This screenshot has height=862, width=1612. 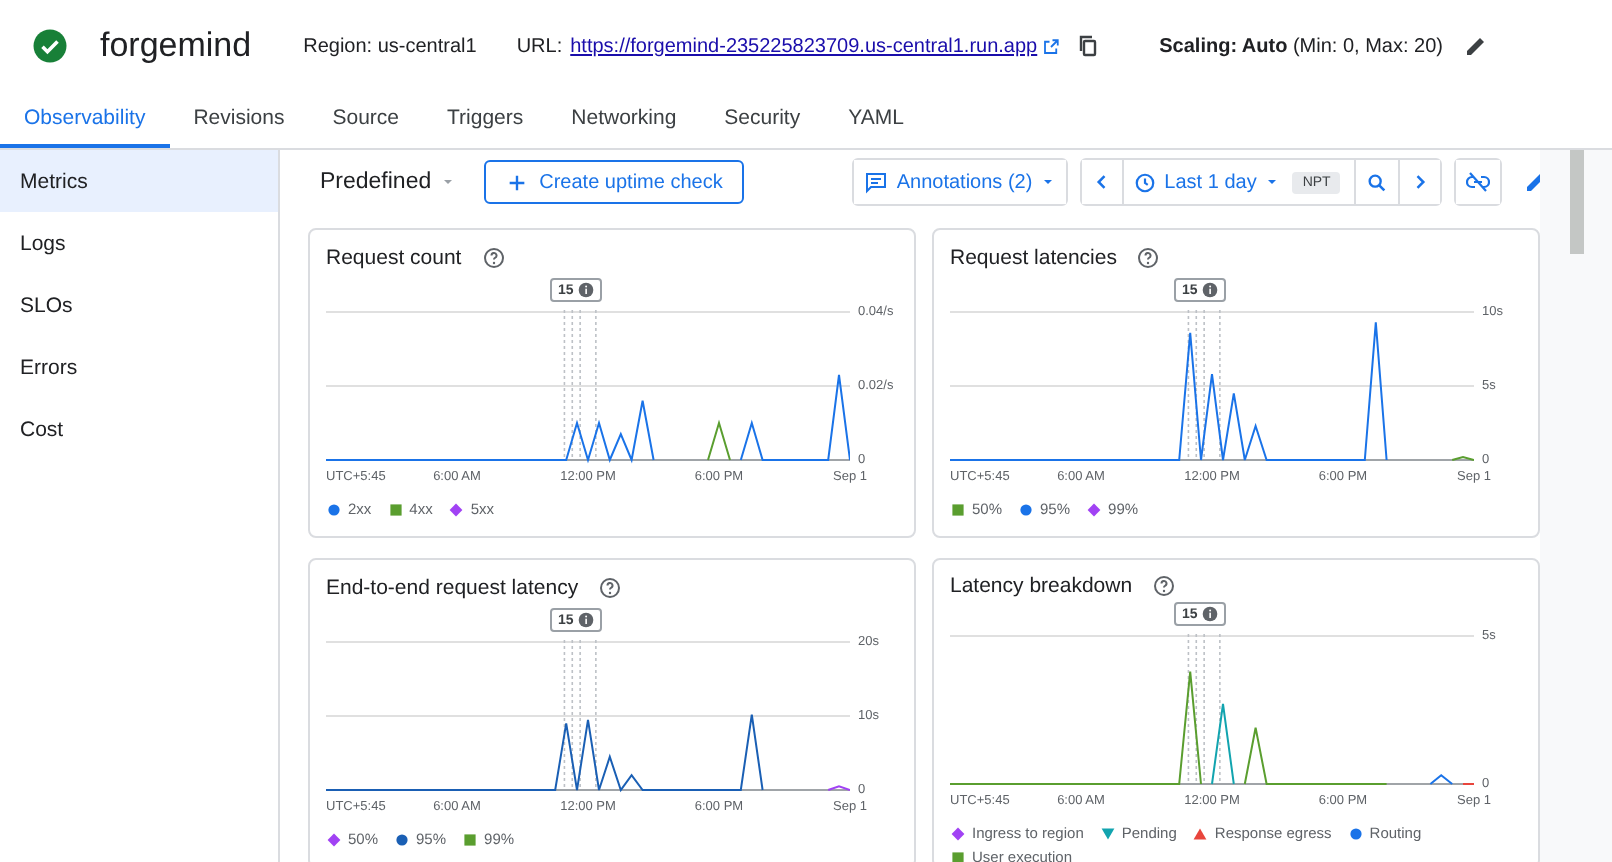 I want to click on chart-title: Request latencies, so click(x=1033, y=258).